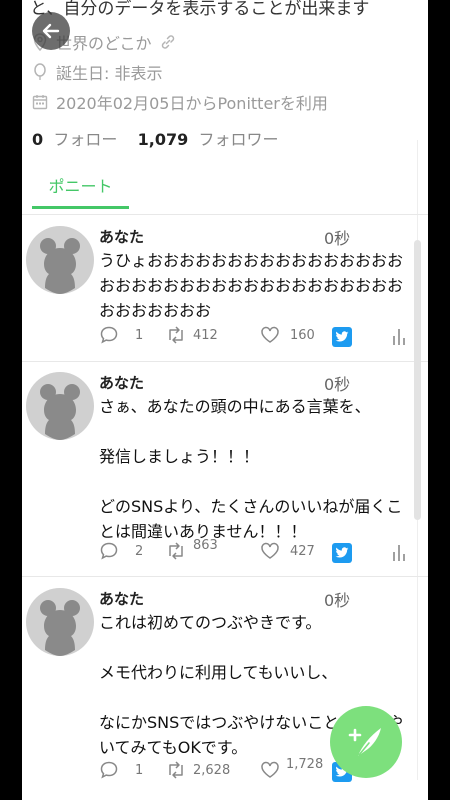 The image size is (450, 800). I want to click on scrollbar-thumb, so click(417, 380).